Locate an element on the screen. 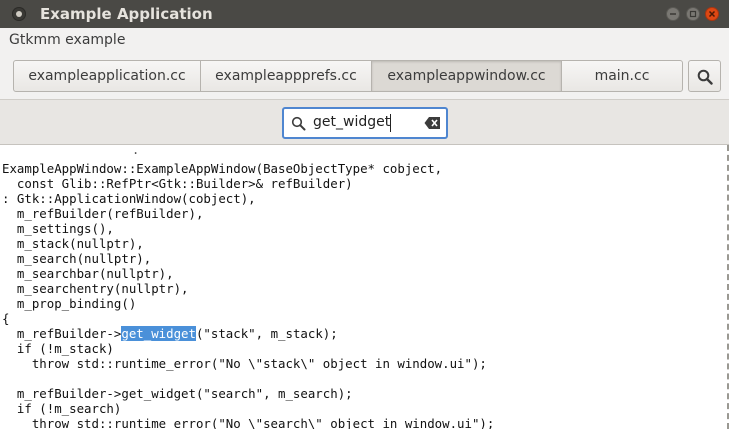 Image resolution: width=729 pixels, height=429 pixels. window-title: Example Application is located at coordinates (126, 14).